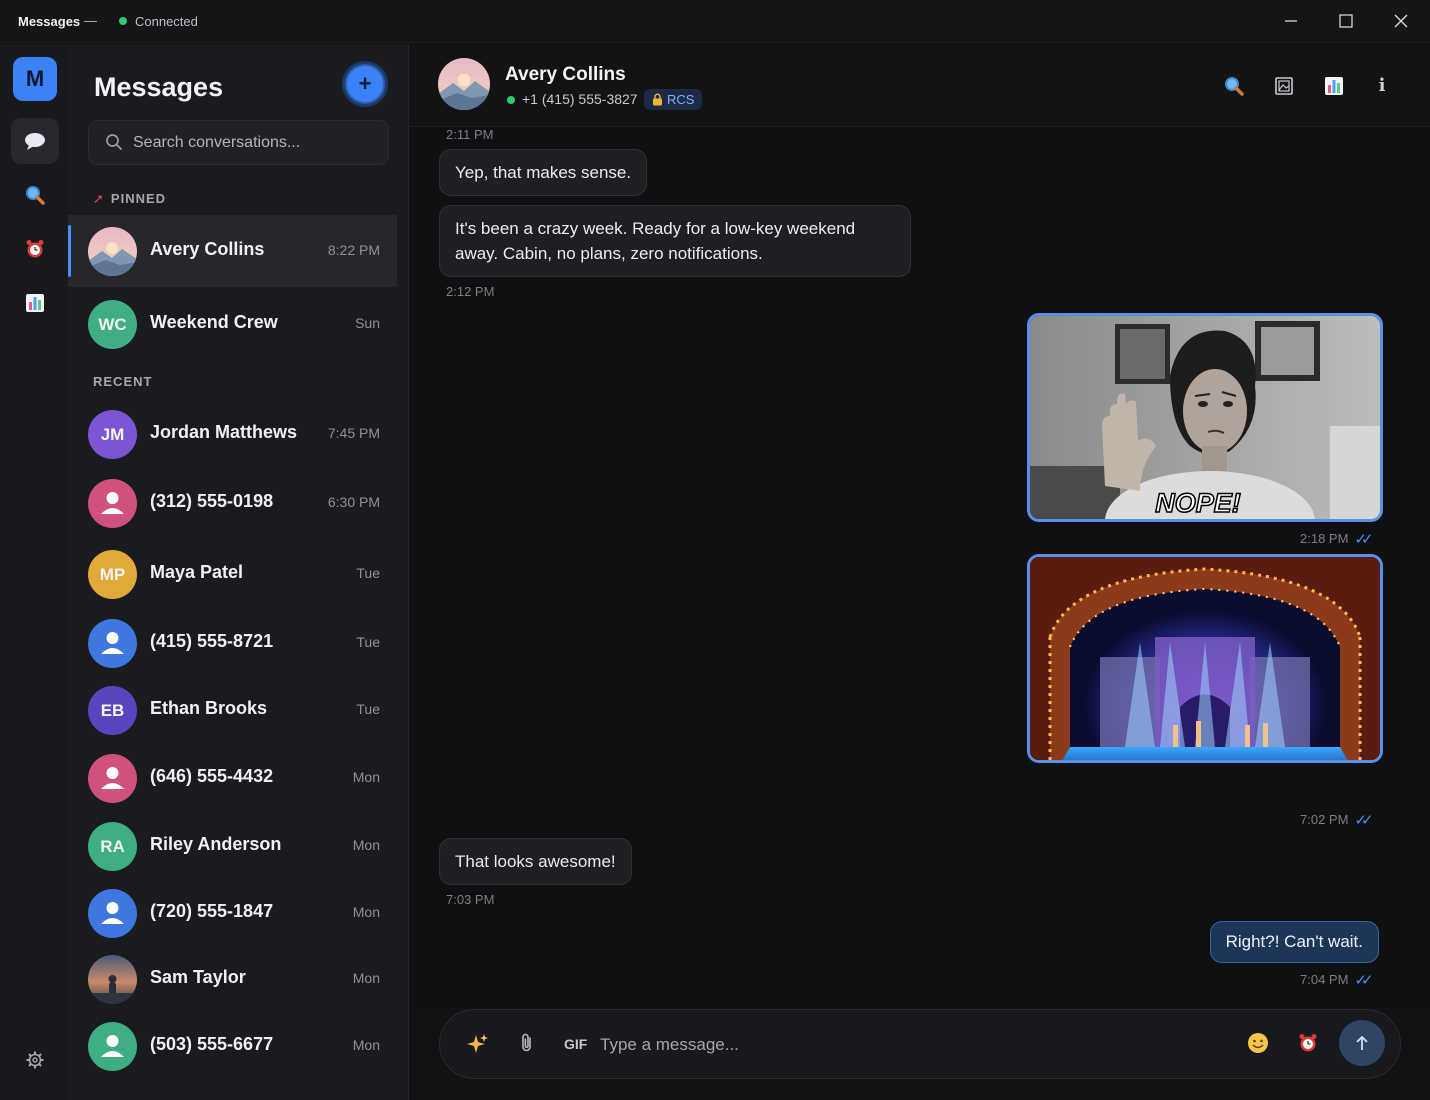 The height and width of the screenshot is (1100, 1430). Describe the element at coordinates (112, 324) in the screenshot. I see `avatar: WC` at that location.